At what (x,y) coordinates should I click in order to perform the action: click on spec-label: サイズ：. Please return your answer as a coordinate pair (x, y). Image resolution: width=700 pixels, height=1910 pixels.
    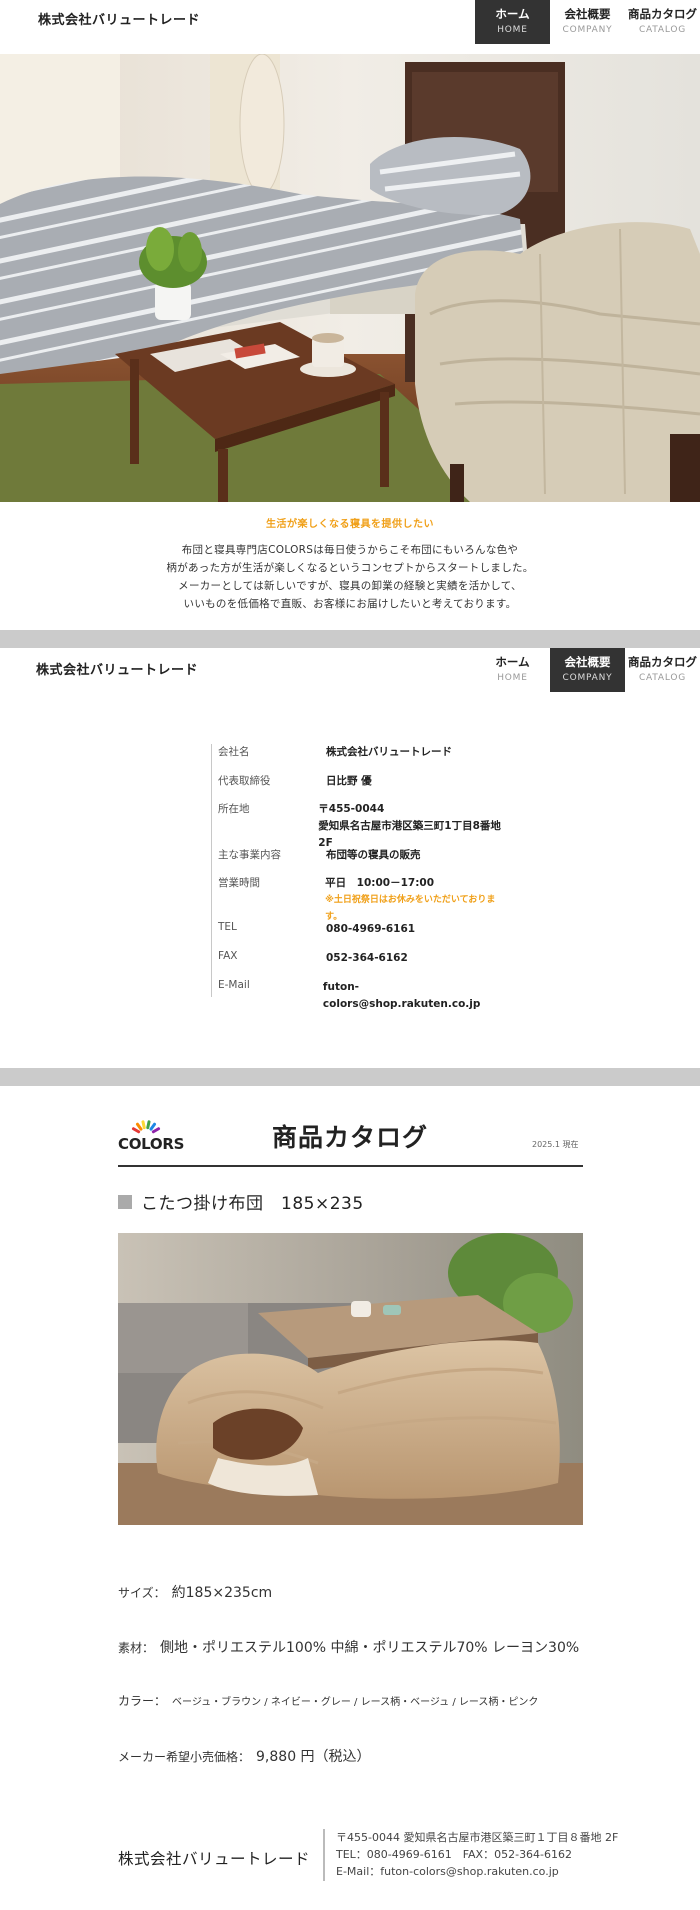
    Looking at the image, I should click on (142, 1593).